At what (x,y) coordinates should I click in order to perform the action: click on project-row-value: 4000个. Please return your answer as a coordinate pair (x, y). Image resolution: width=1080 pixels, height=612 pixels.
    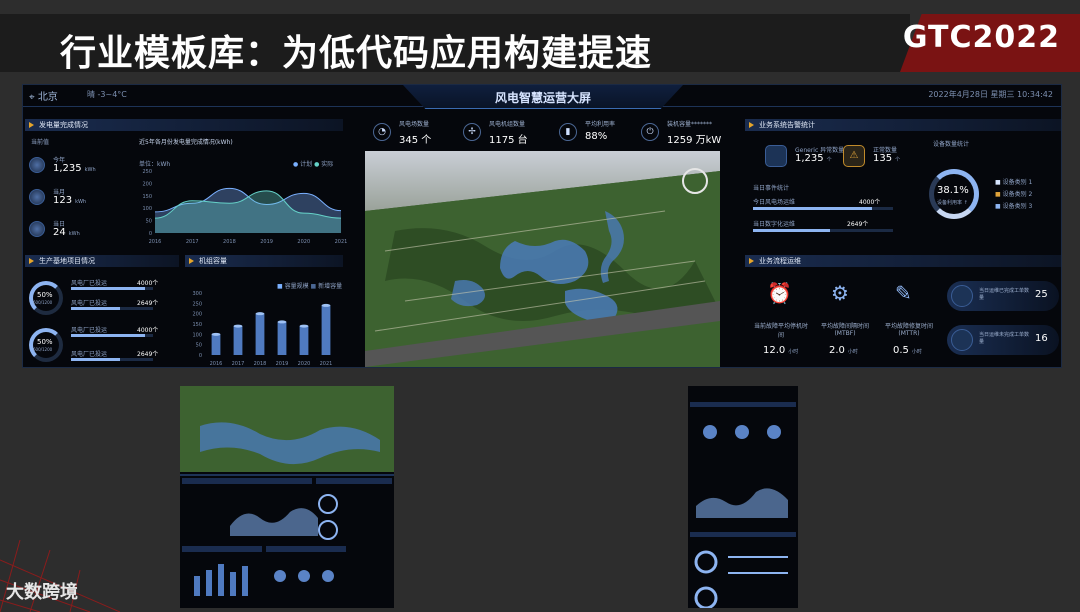
    Looking at the image, I should click on (148, 283).